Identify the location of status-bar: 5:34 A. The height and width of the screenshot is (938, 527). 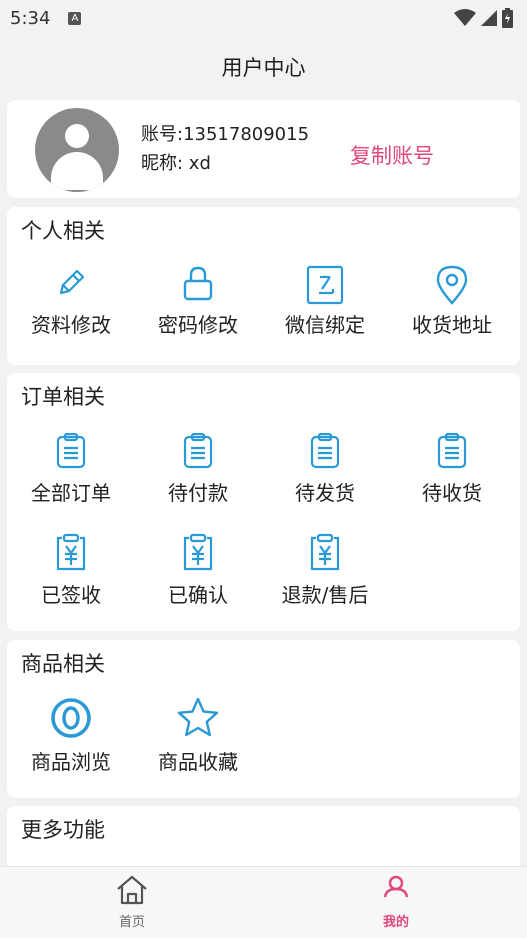
(263, 18).